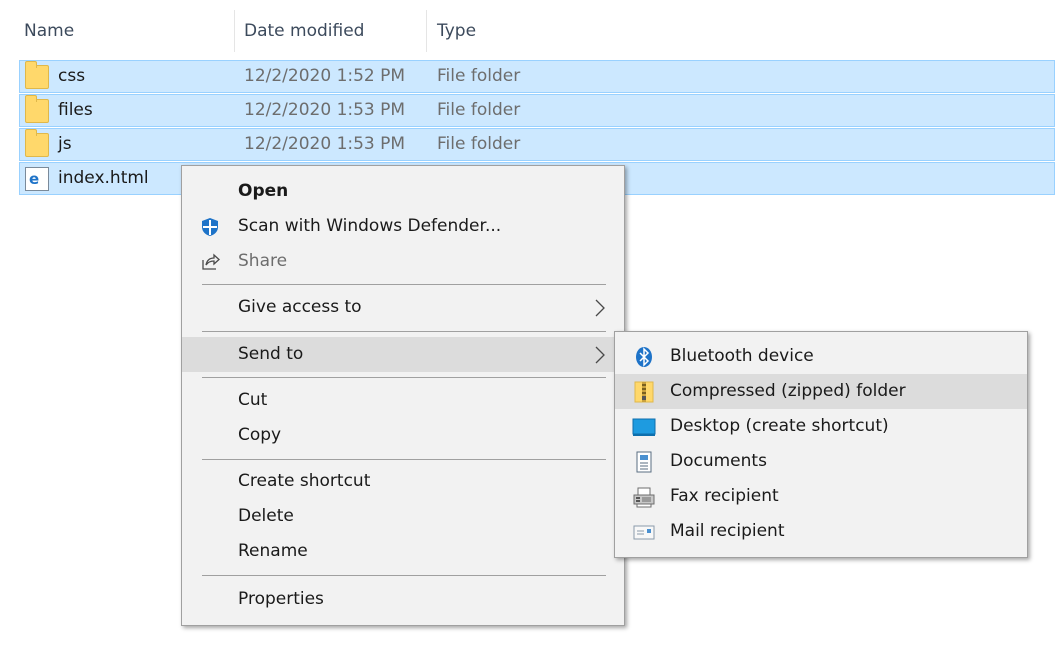  I want to click on menu-item-label: Copy, so click(260, 435).